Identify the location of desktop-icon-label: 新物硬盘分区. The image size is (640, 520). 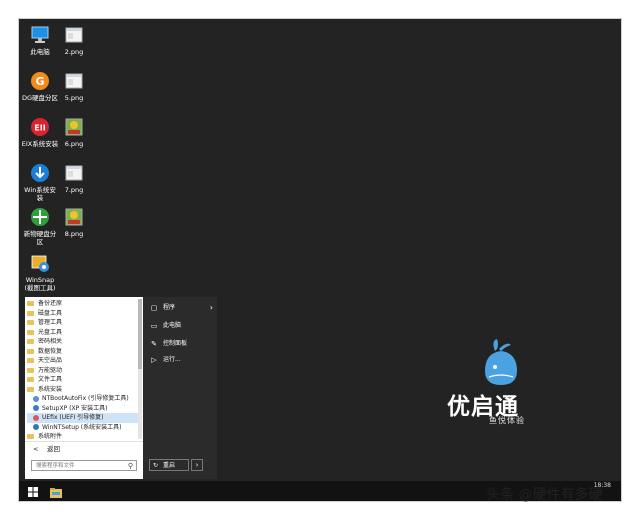
(40, 238).